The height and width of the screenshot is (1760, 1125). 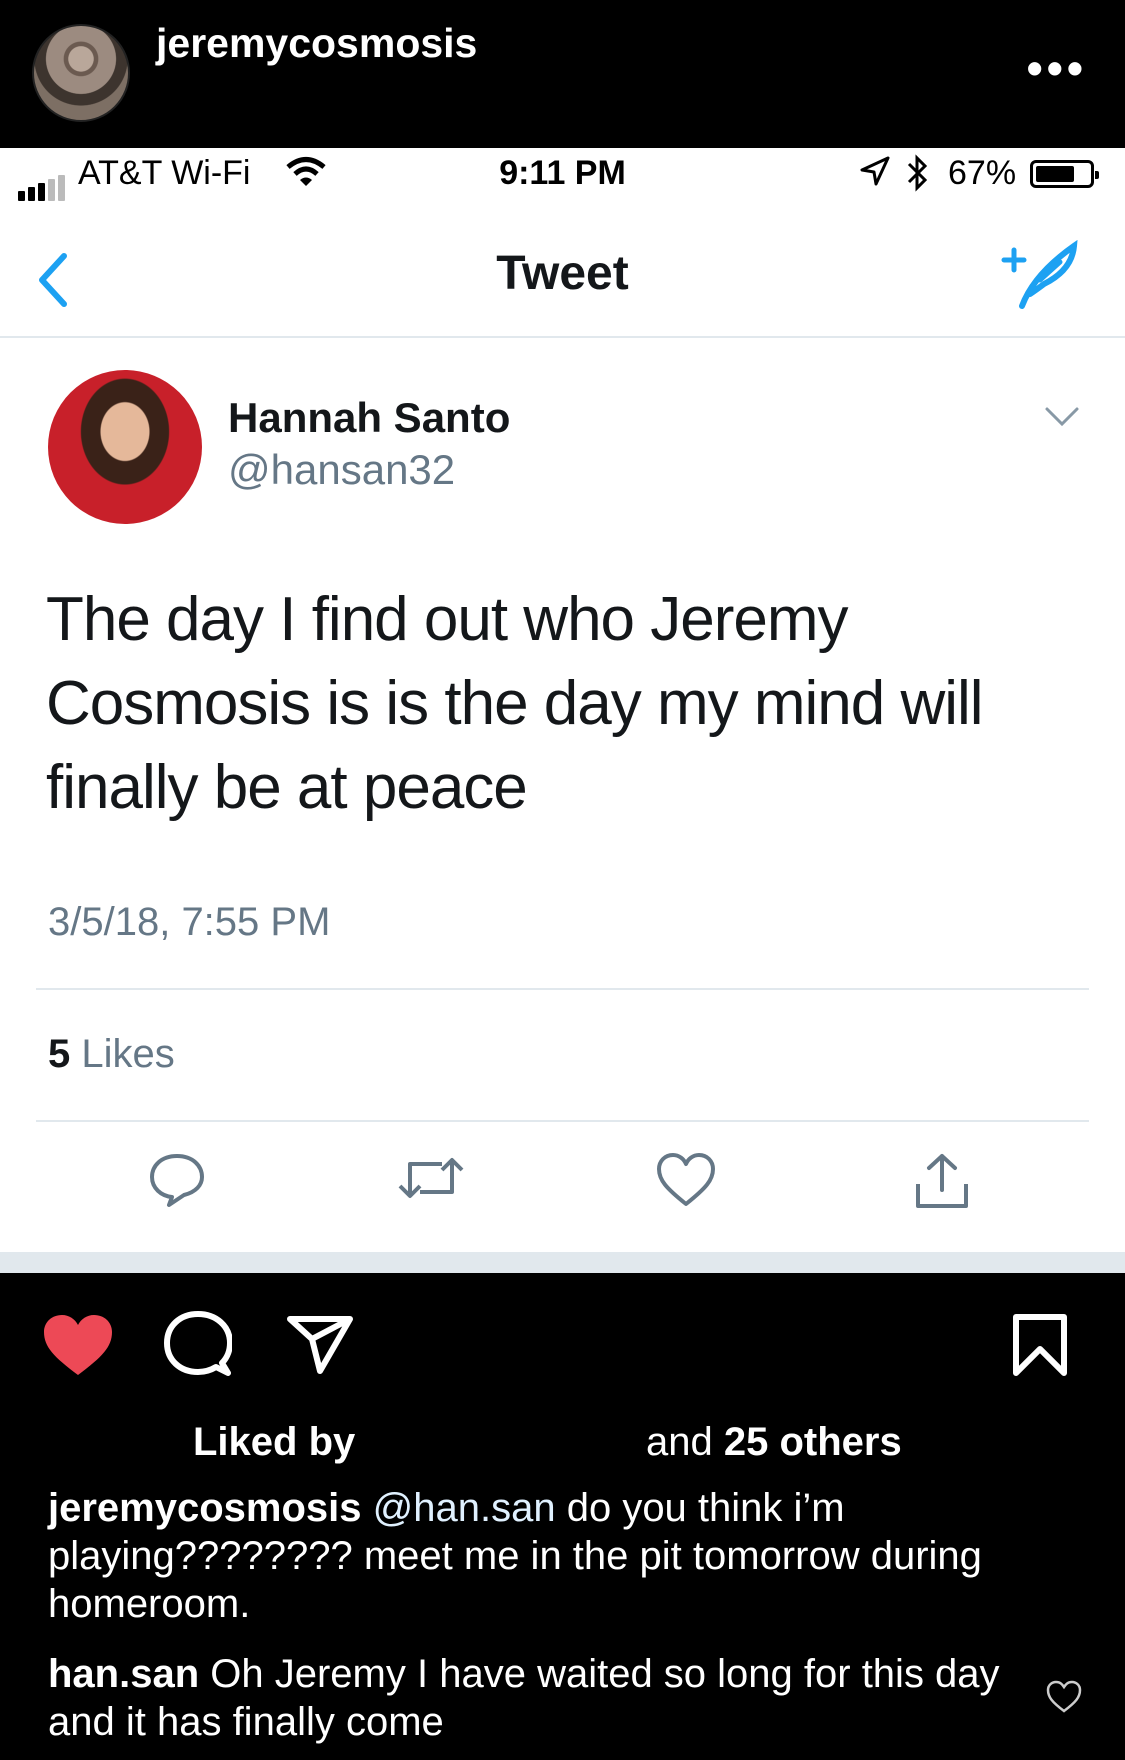 I want to click on compose-tweet-icon, so click(x=1040, y=277).